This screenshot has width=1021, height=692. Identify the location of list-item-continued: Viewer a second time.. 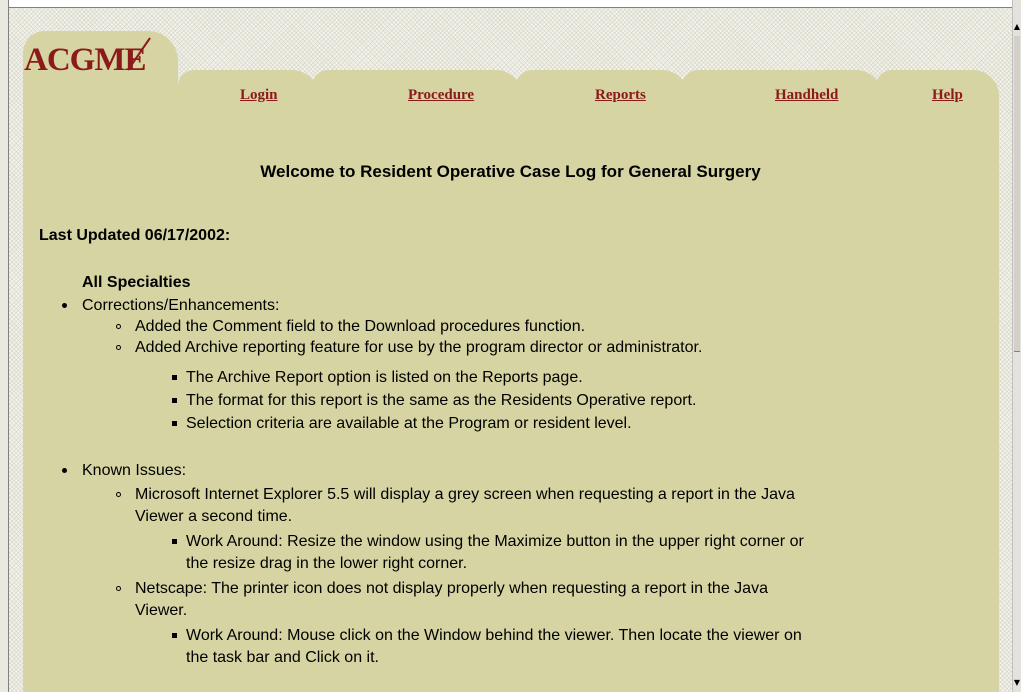
(214, 516).